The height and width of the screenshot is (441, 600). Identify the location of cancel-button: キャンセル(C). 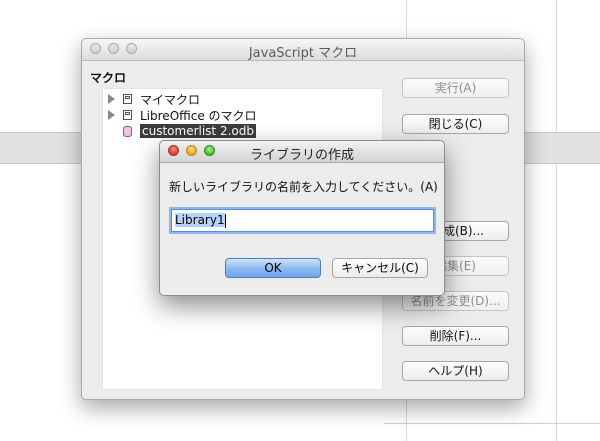
(380, 268).